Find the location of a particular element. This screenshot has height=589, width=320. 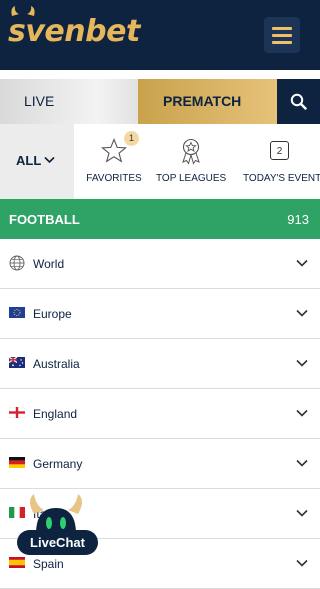

svenbet-logo: svenbet is located at coordinates (74, 27).